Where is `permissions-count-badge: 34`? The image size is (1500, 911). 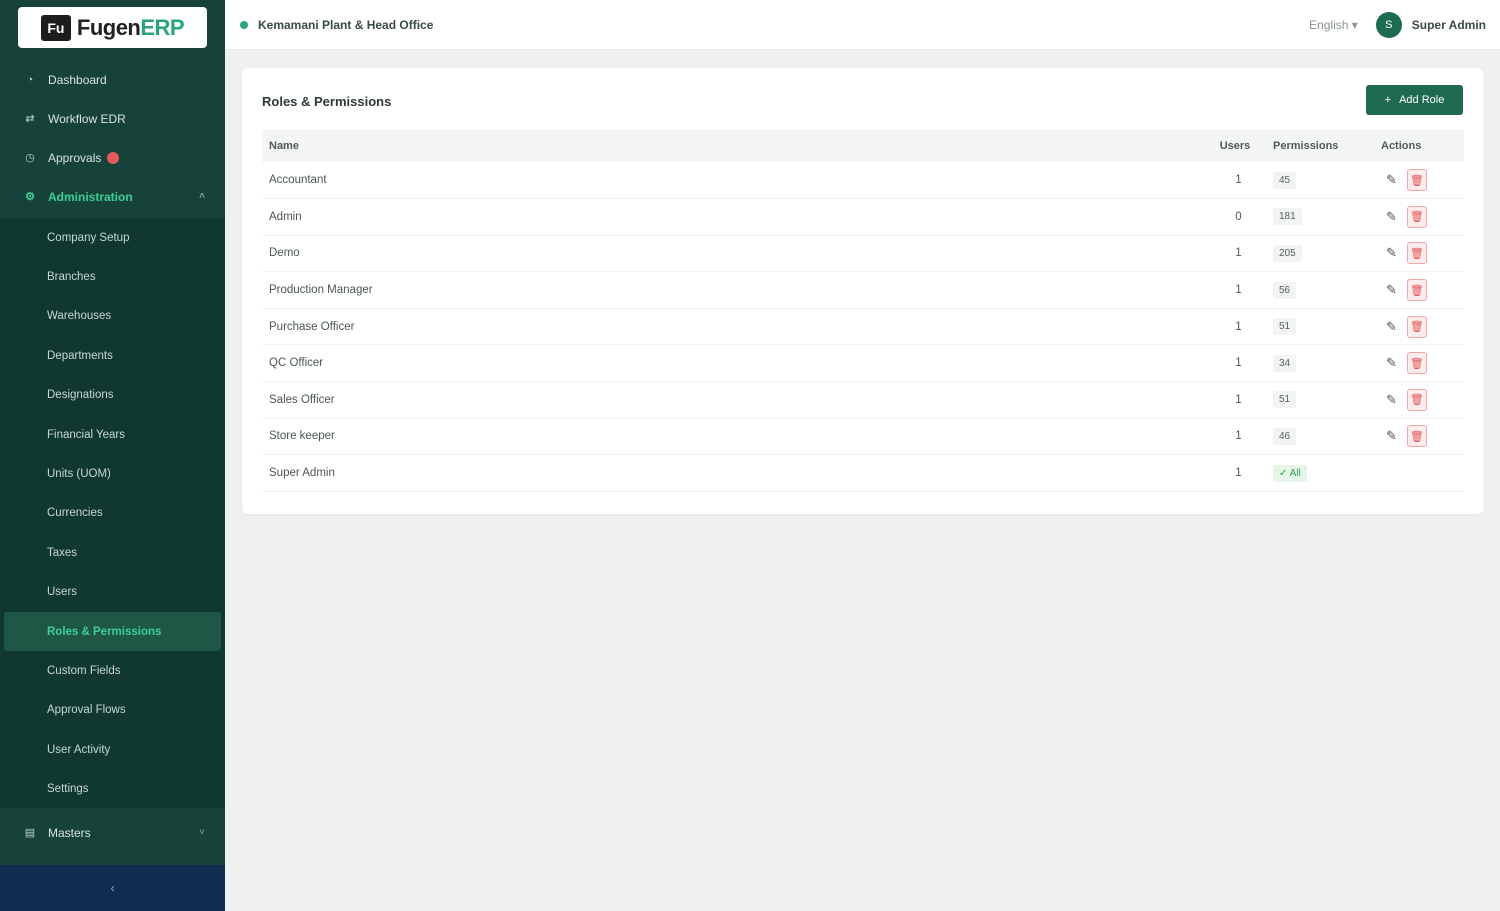
permissions-count-badge: 34 is located at coordinates (1285, 363).